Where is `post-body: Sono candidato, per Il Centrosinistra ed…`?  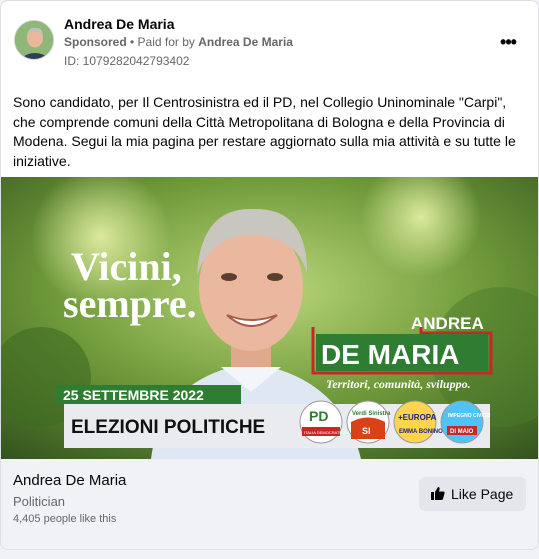 post-body: Sono candidato, per Il Centrosinistra ed… is located at coordinates (264, 131).